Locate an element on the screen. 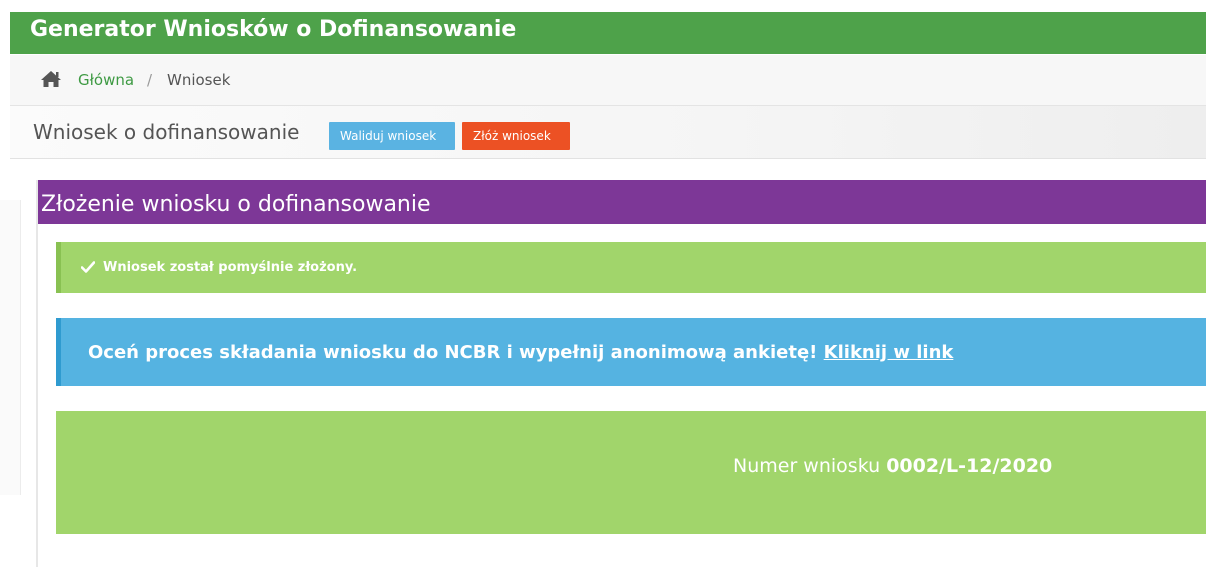 The image size is (1206, 567). panel-header: Złożenie wniosku o dofinansowanie is located at coordinates (622, 202).